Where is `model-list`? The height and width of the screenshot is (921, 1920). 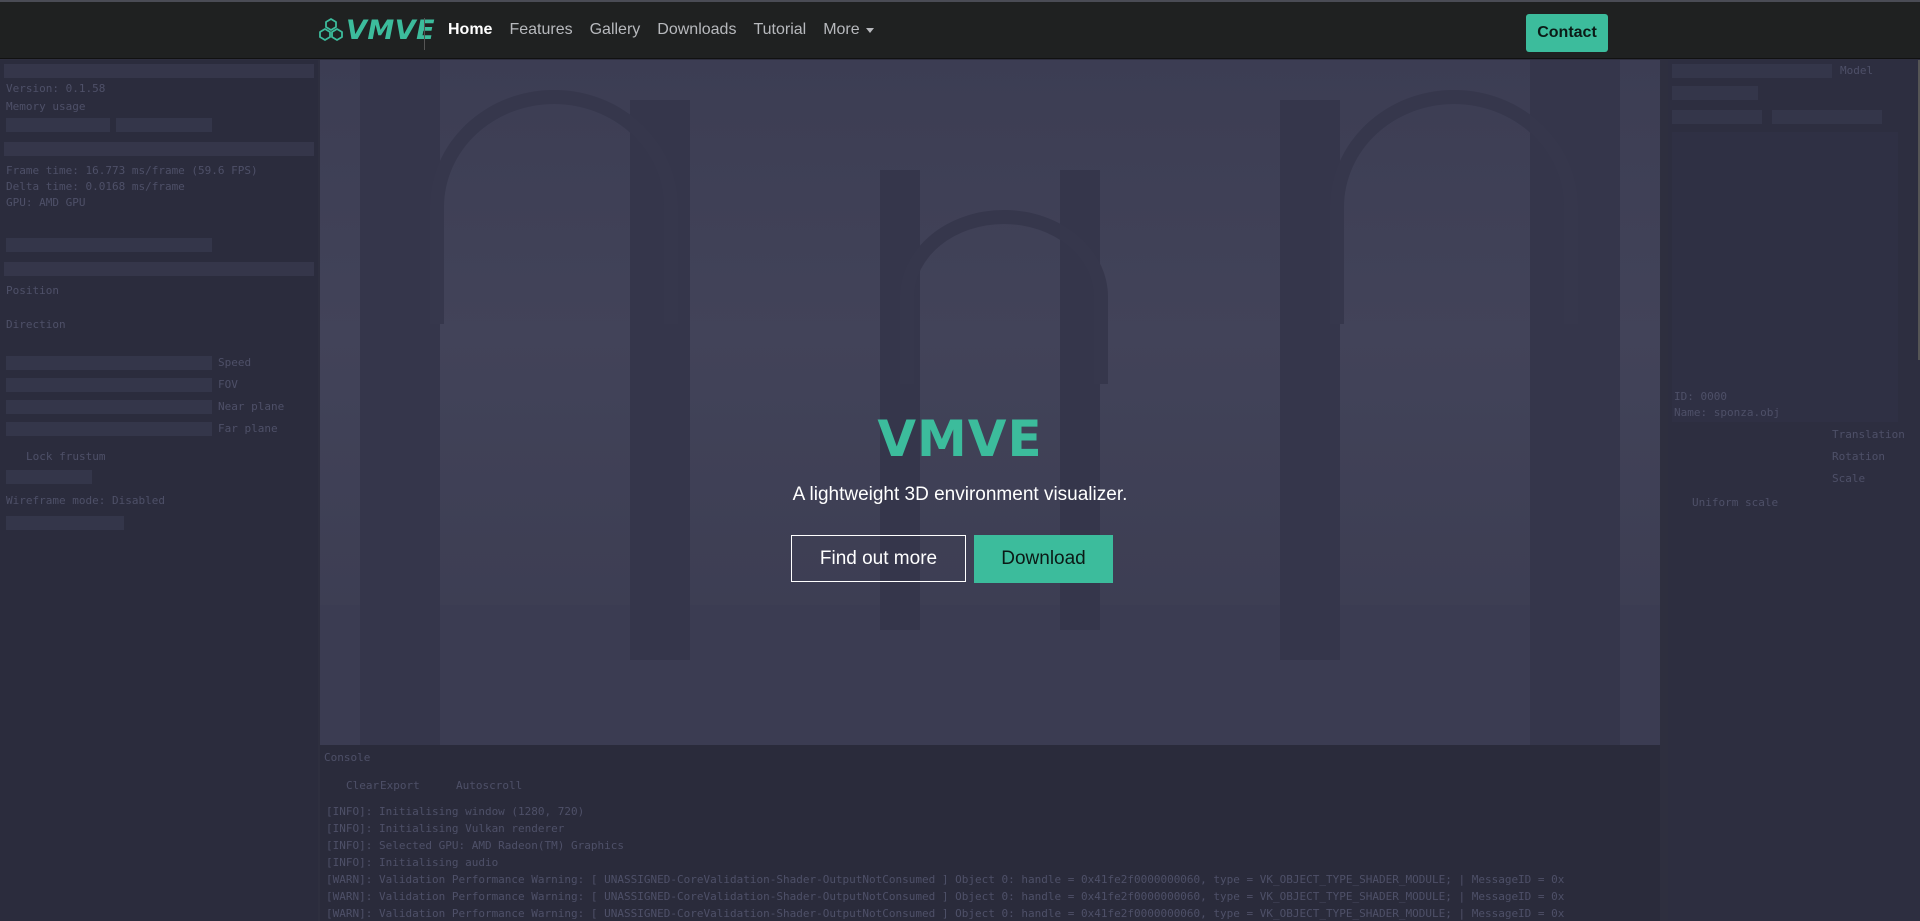
model-list is located at coordinates (1785, 277).